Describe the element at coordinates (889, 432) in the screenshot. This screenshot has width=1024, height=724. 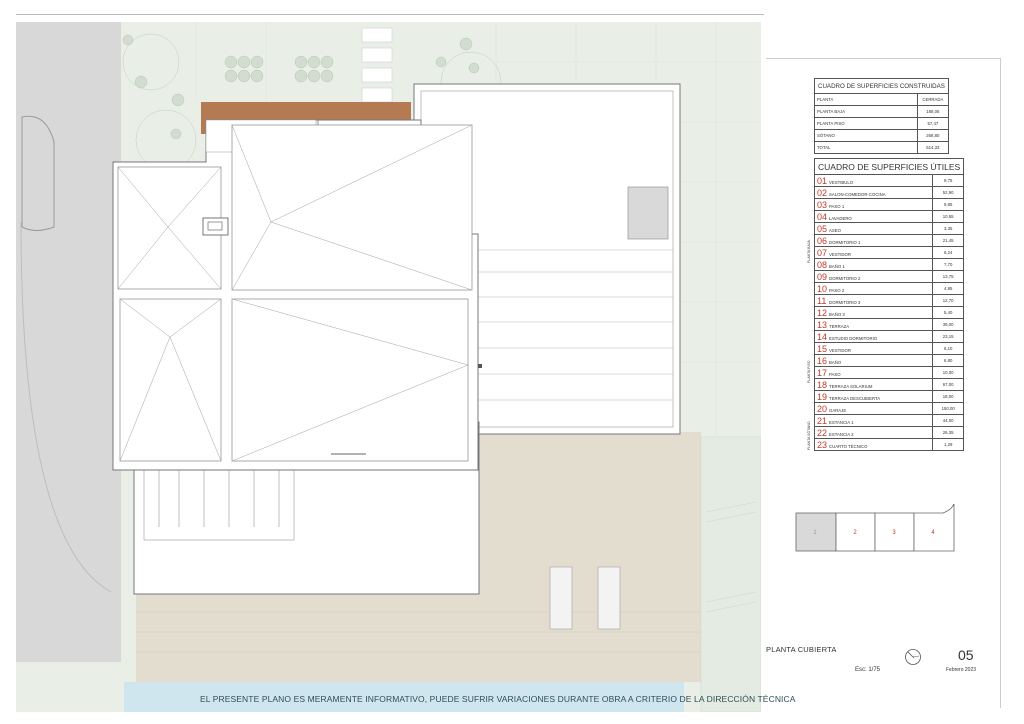
I see `useful-table-row: 22 ESTANCIA 2 26,35` at that location.